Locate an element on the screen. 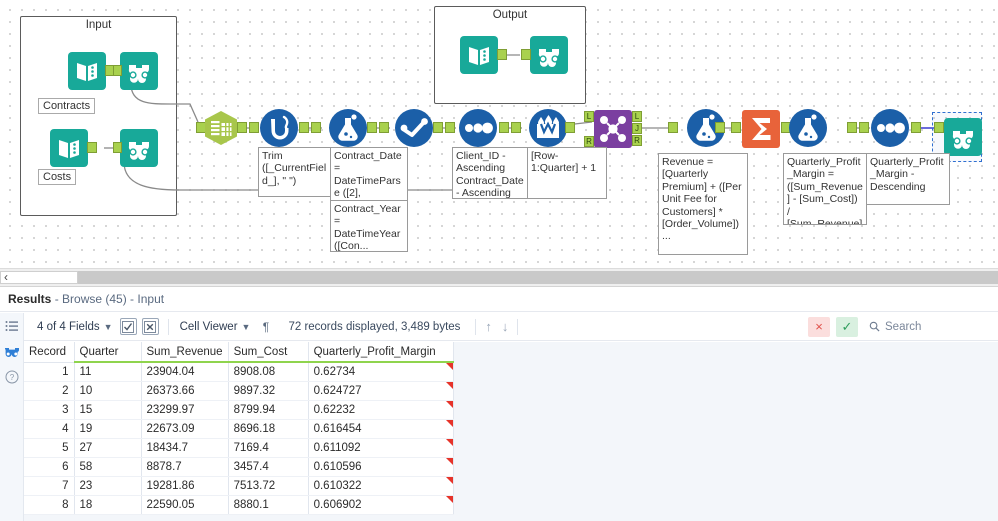 Image resolution: width=998 pixels, height=521 pixels. tool-summarize is located at coordinates (761, 129).